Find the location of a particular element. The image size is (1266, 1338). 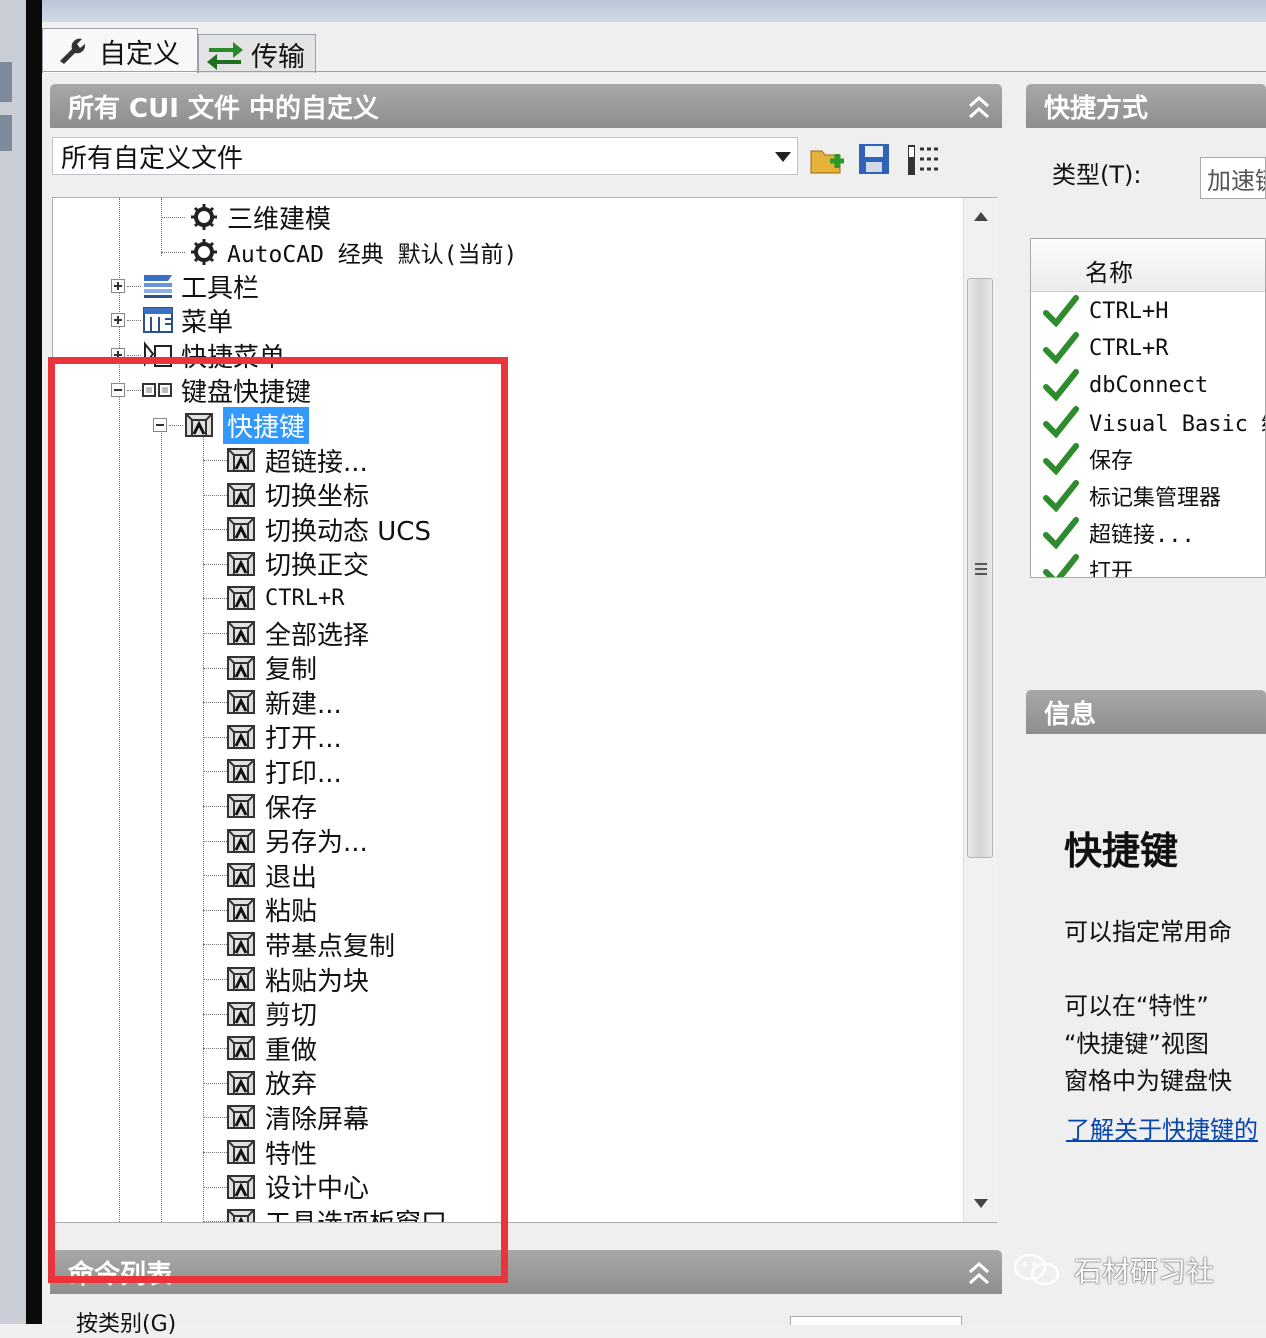

tree-workspace-classic: AutoCAD 经典 默认(当前) is located at coordinates (339, 252).